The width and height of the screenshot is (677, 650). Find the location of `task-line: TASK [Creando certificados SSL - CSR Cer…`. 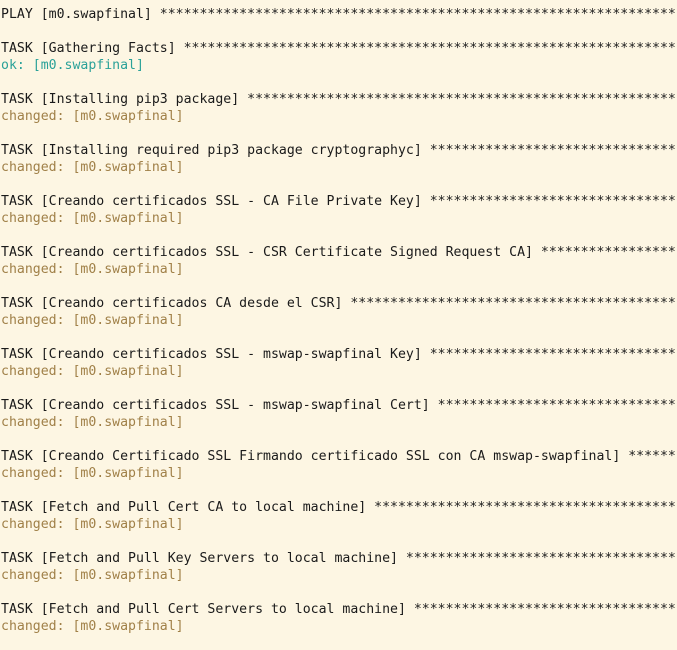

task-line: TASK [Creando certificados SSL - CSR Cer… is located at coordinates (339, 252).